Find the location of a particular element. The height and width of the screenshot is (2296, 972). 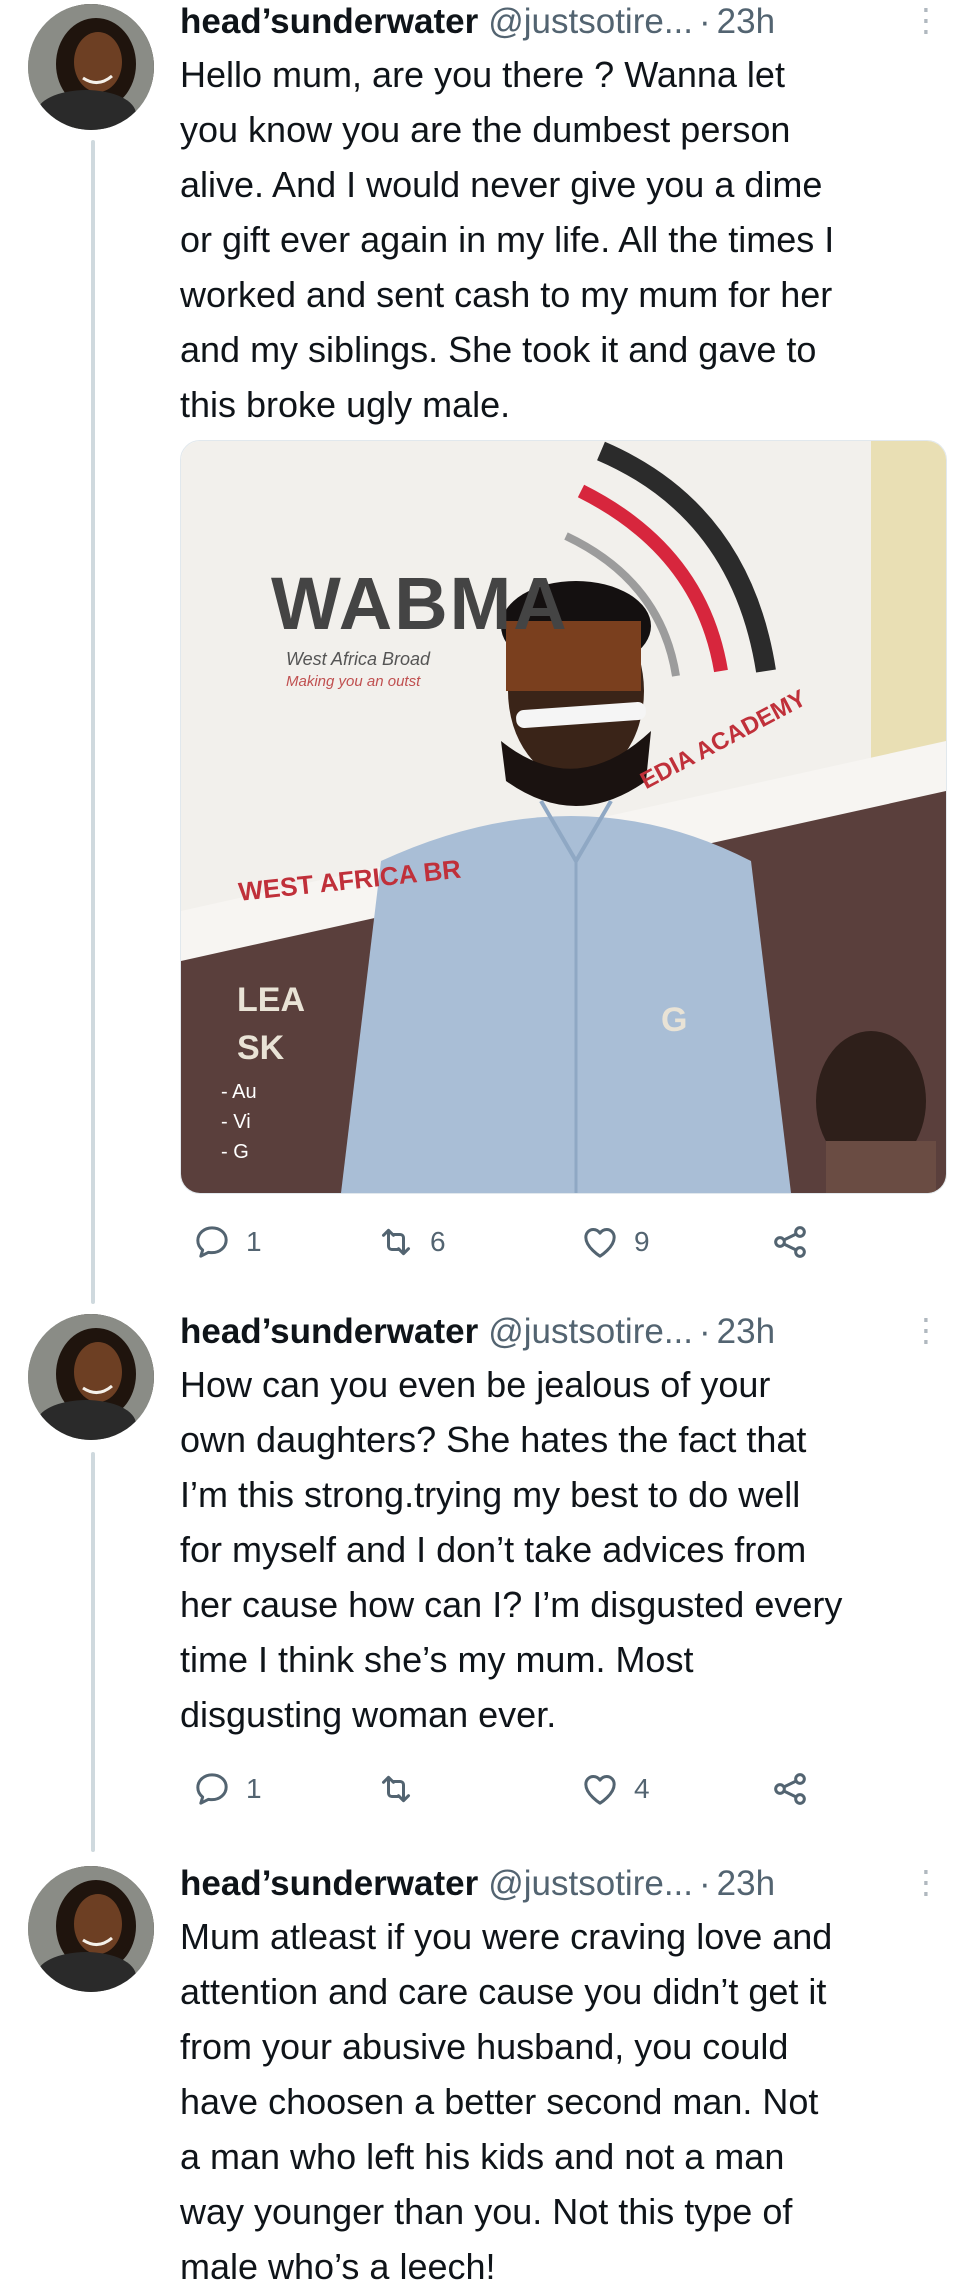

tweet-actions: 1 6 9 is located at coordinates (530, 1242).